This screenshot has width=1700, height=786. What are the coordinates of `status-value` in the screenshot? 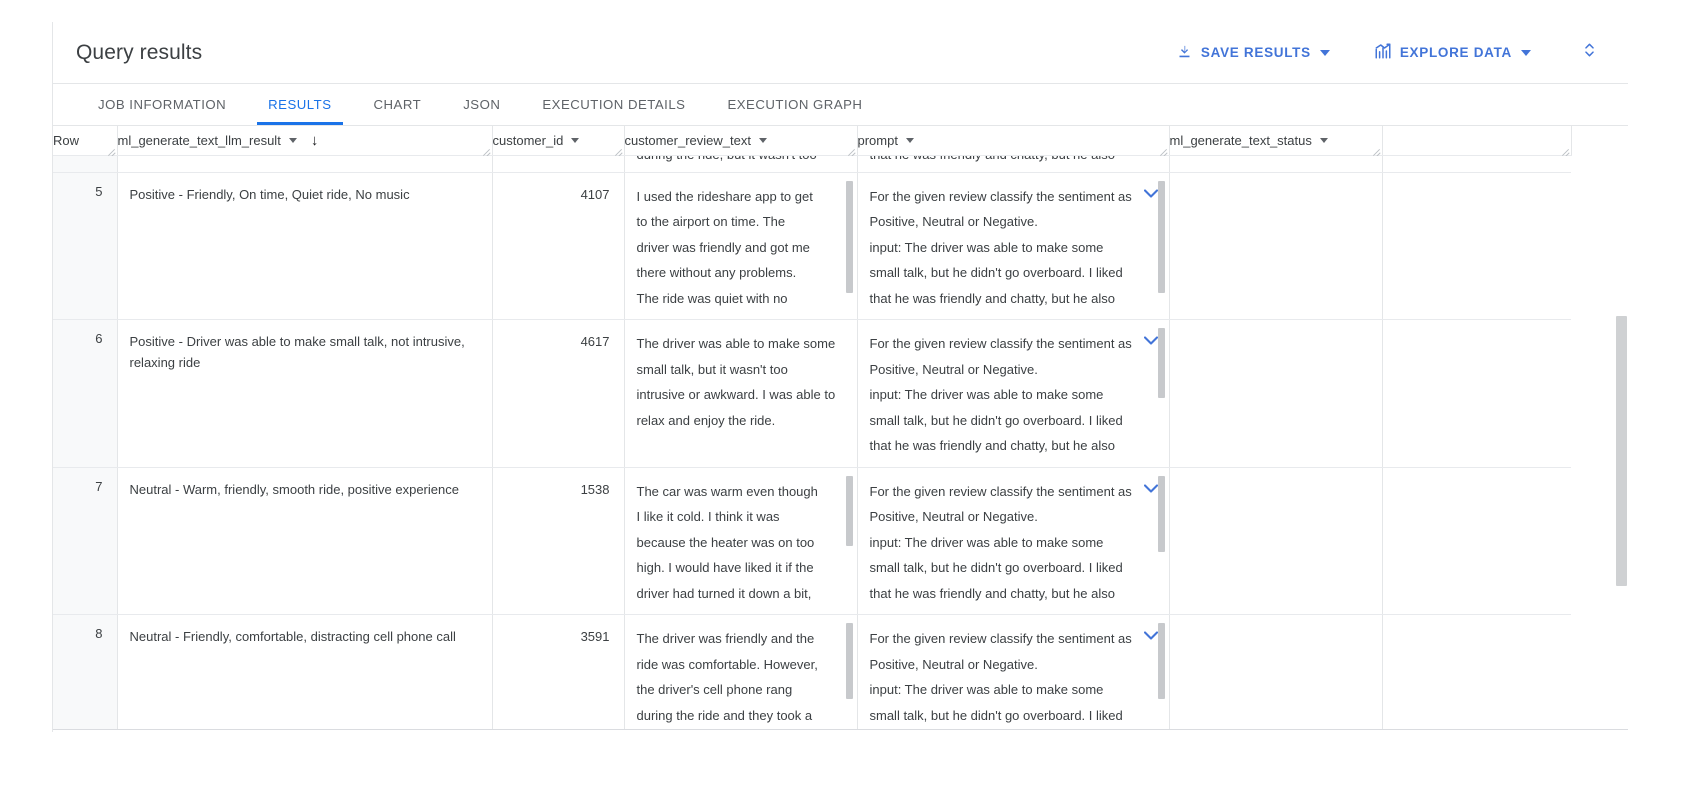 It's located at (1276, 330).